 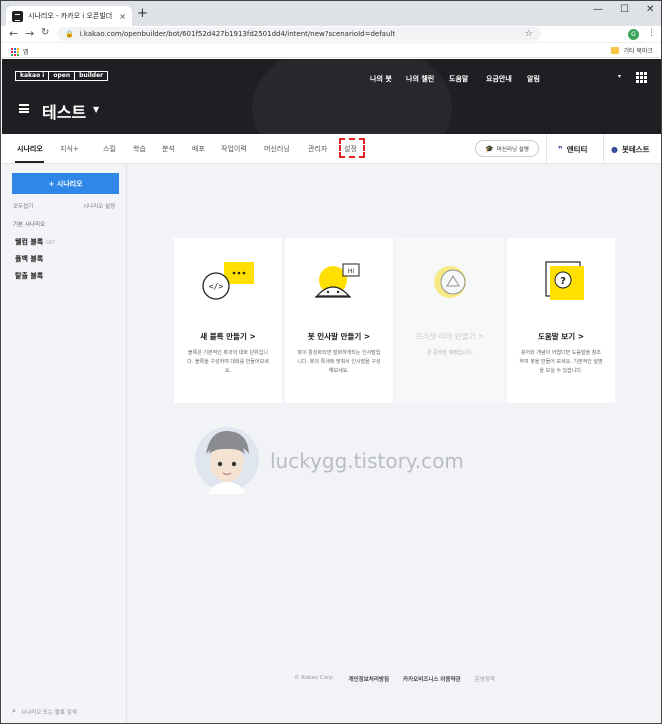 I want to click on bot-test-button: ● 봇테스트, so click(x=630, y=149).